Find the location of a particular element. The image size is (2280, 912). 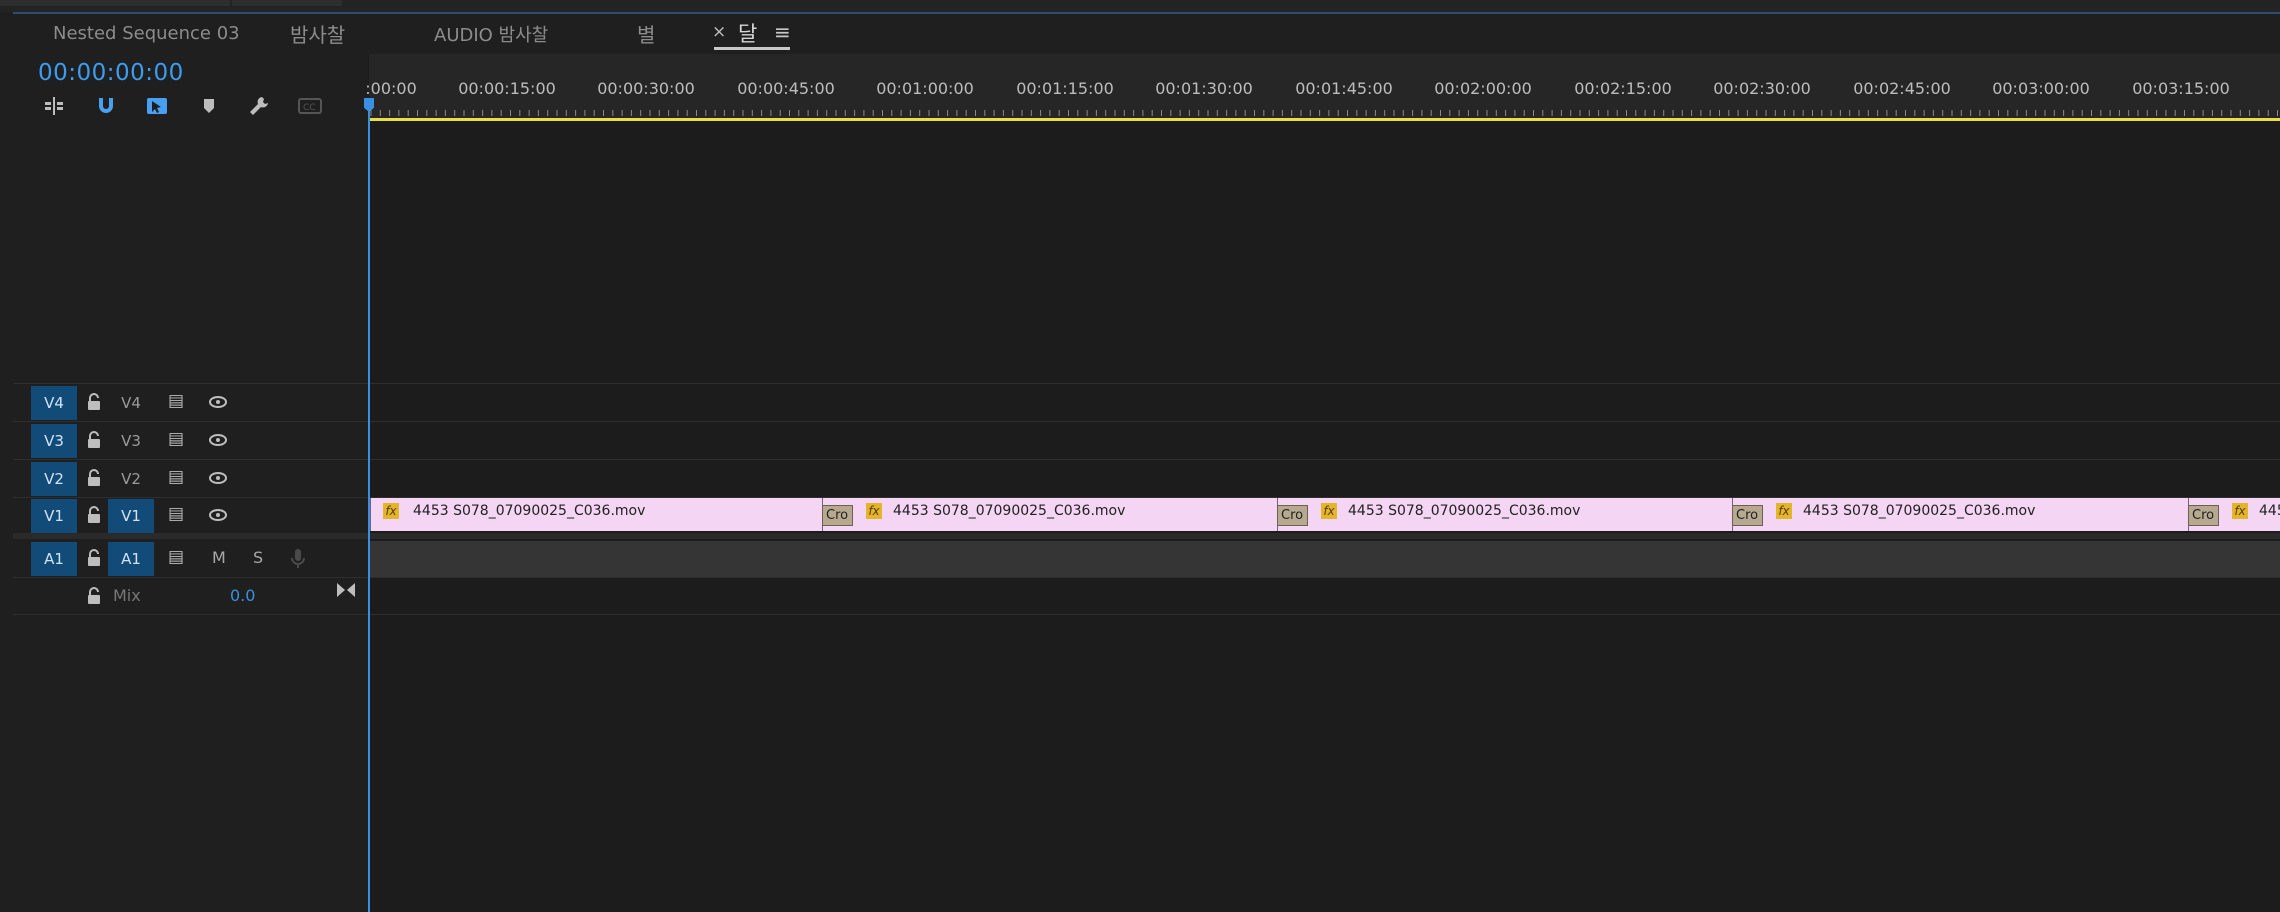

tab-close-icon: × is located at coordinates (719, 32).